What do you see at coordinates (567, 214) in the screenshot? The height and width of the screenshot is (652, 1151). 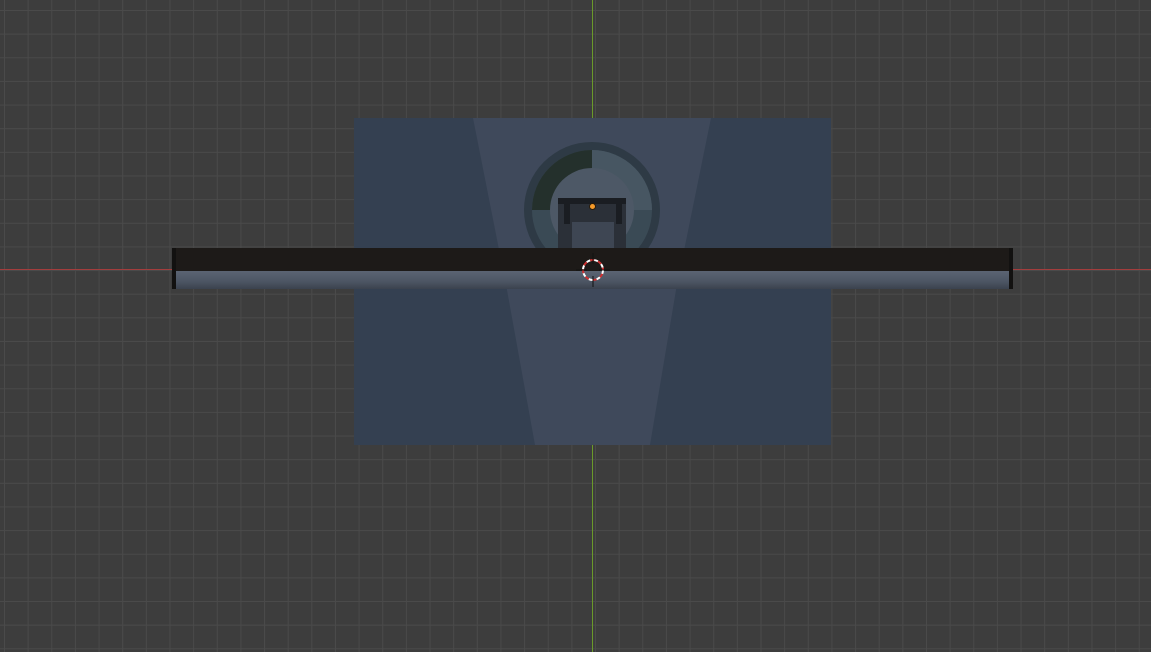 I see `lamp-housing-left-arm` at bounding box center [567, 214].